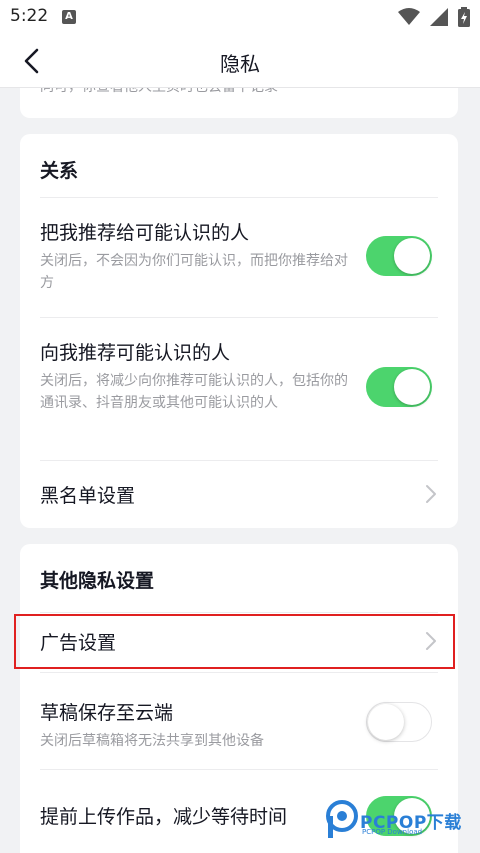 Image resolution: width=480 pixels, height=853 pixels. Describe the element at coordinates (135, 353) in the screenshot. I see `setting-label: 向我推荐可能认识的人` at that location.